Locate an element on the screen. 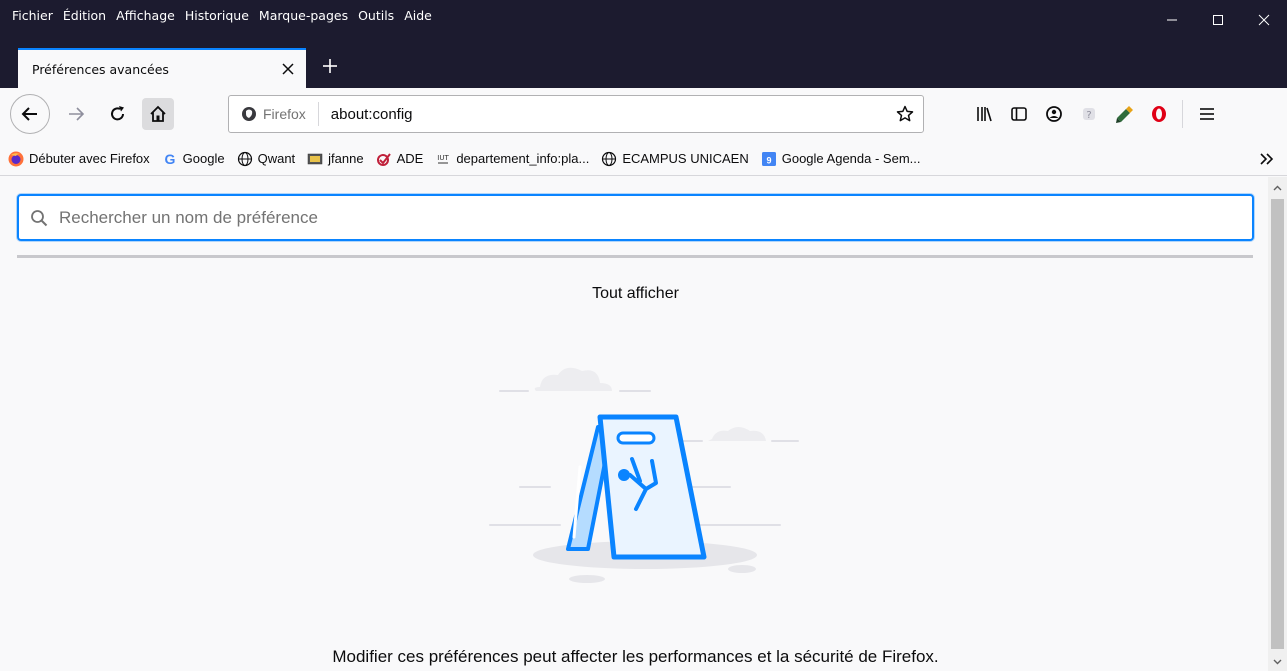  toolbar-separator is located at coordinates (1182, 114).